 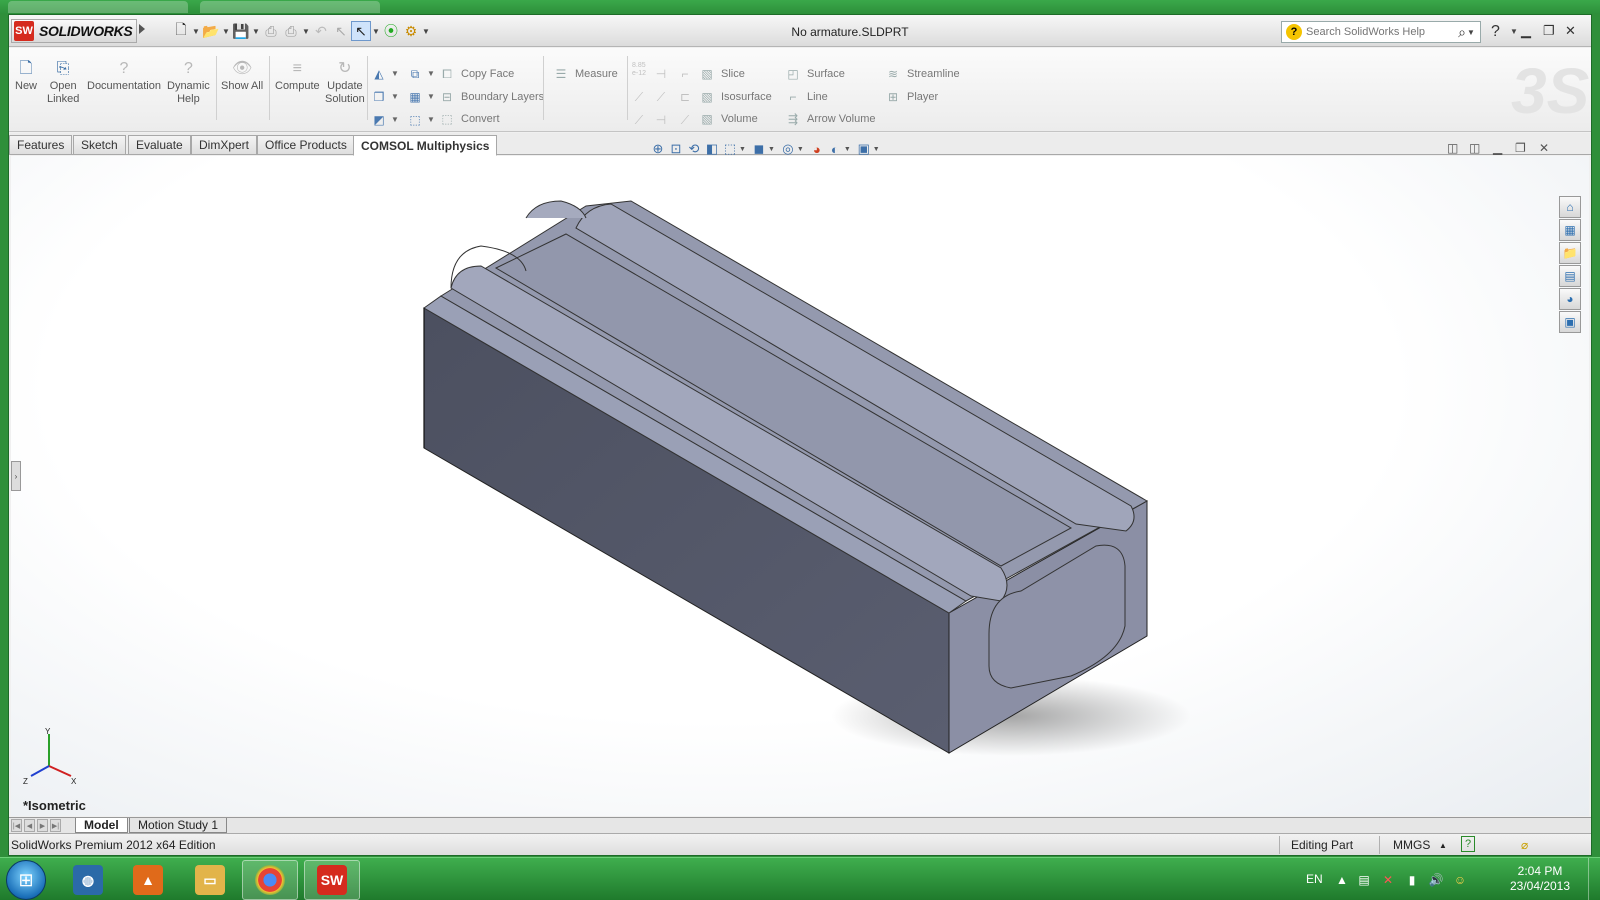 What do you see at coordinates (1497, 148) in the screenshot?
I see `doc-minimize-icon: ▁` at bounding box center [1497, 148].